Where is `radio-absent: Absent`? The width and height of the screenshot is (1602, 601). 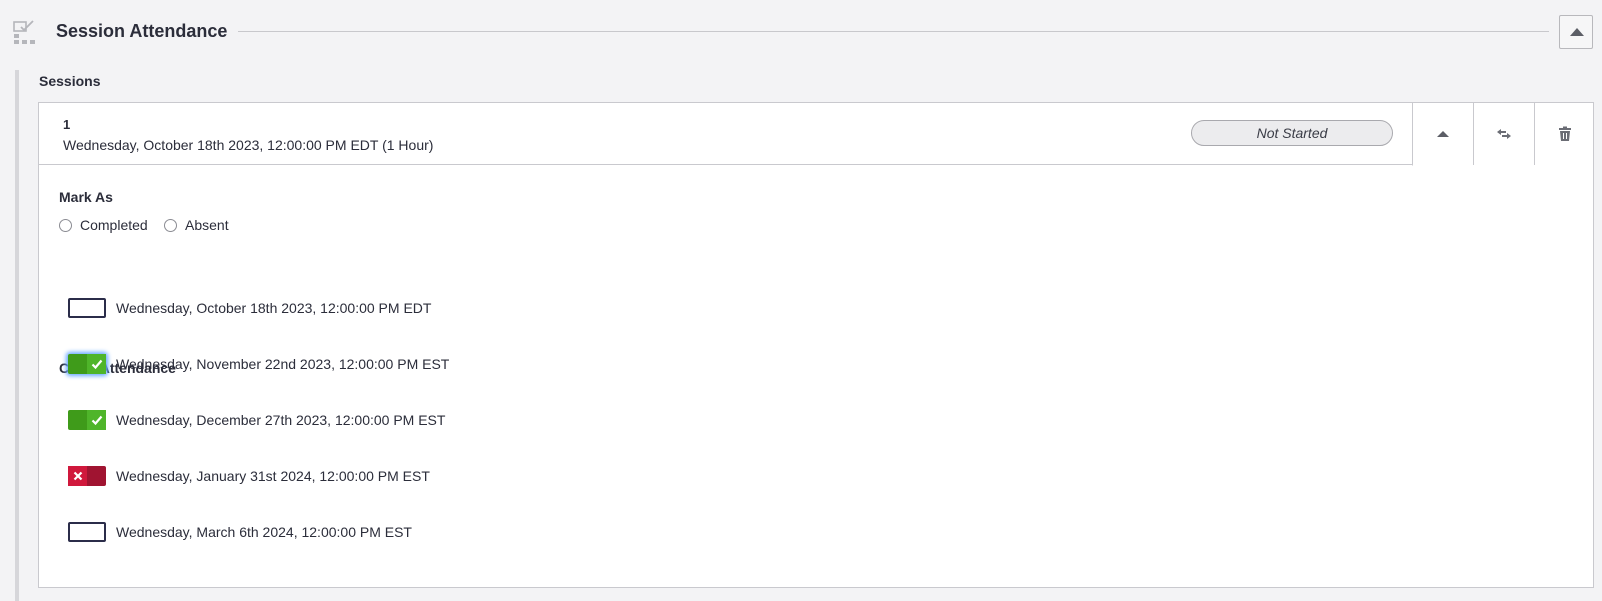 radio-absent: Absent is located at coordinates (196, 225).